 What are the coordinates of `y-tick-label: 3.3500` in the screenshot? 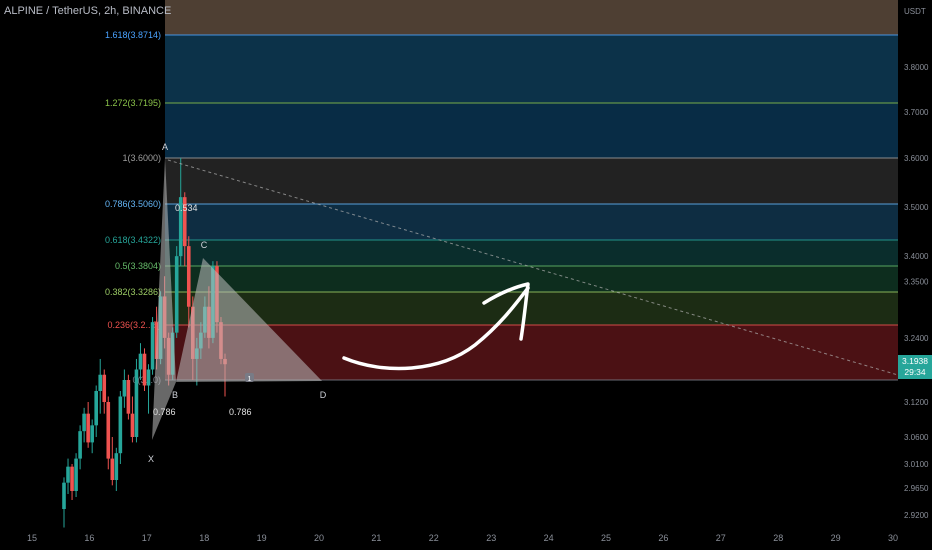 It's located at (916, 281).